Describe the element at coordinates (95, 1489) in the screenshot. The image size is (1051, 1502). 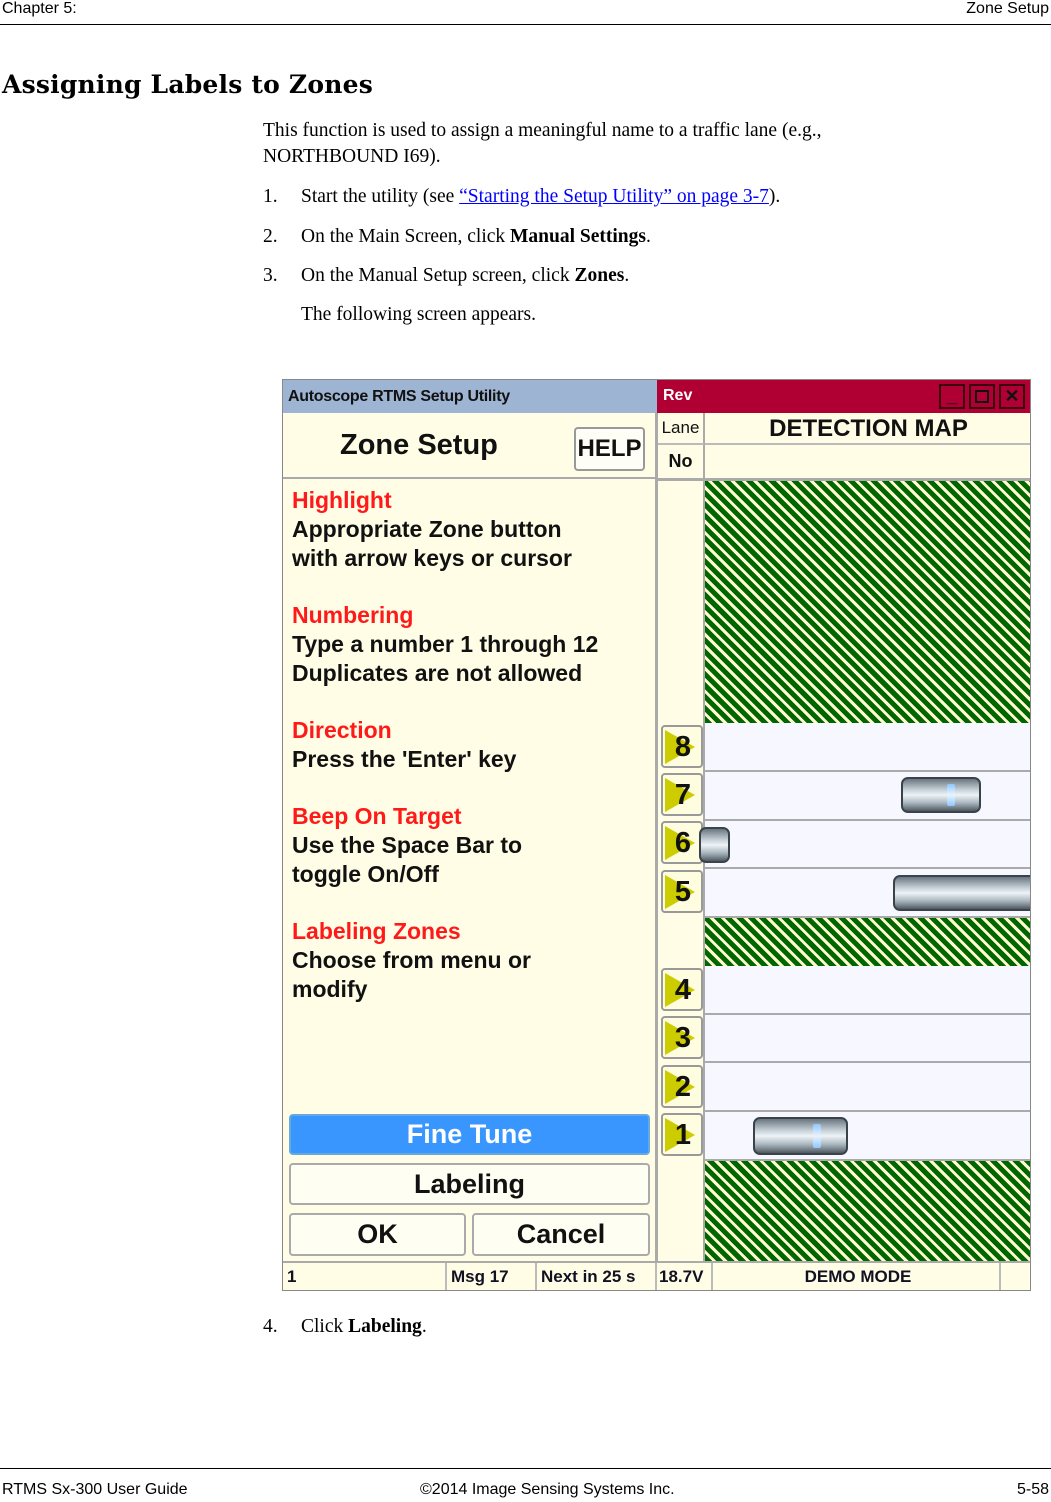
I see `guide-title: RTMS Sx-300 User Guide` at that location.